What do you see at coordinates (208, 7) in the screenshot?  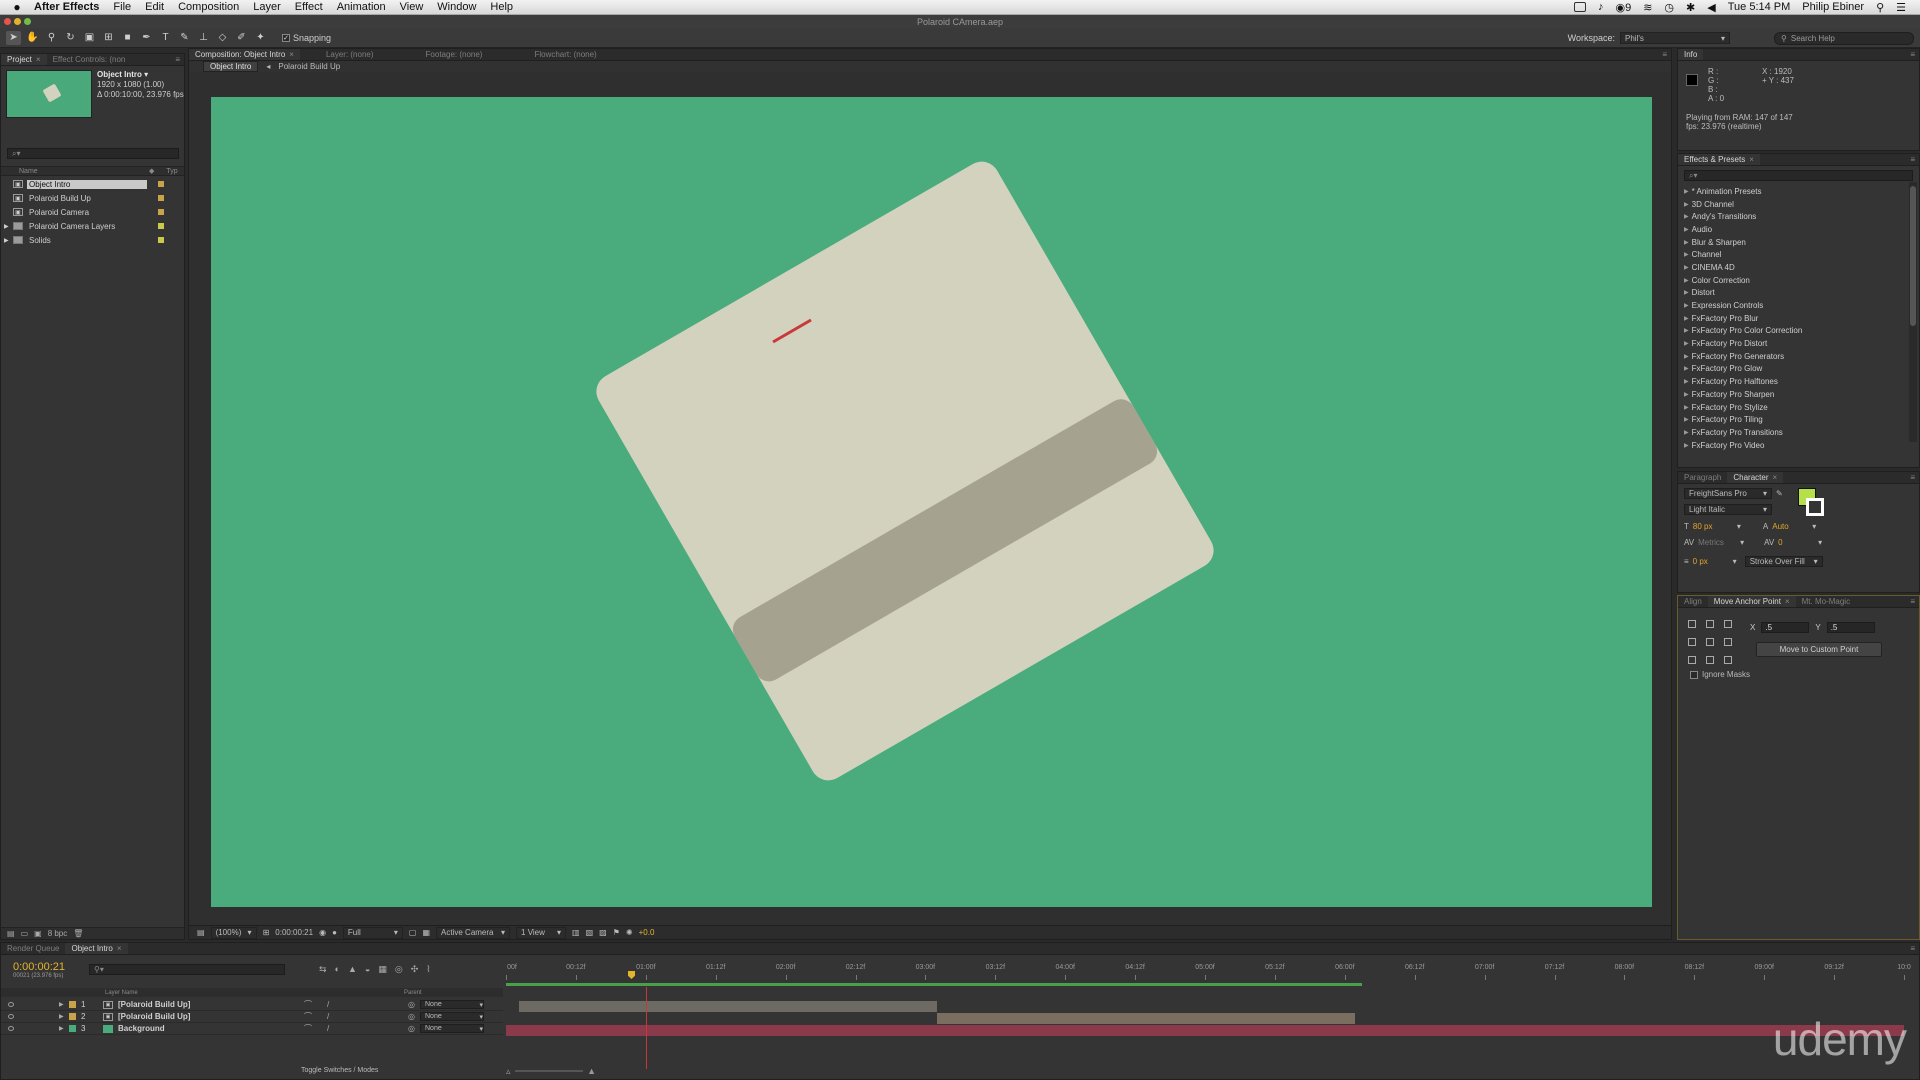 I see `menu-composition: Composition` at bounding box center [208, 7].